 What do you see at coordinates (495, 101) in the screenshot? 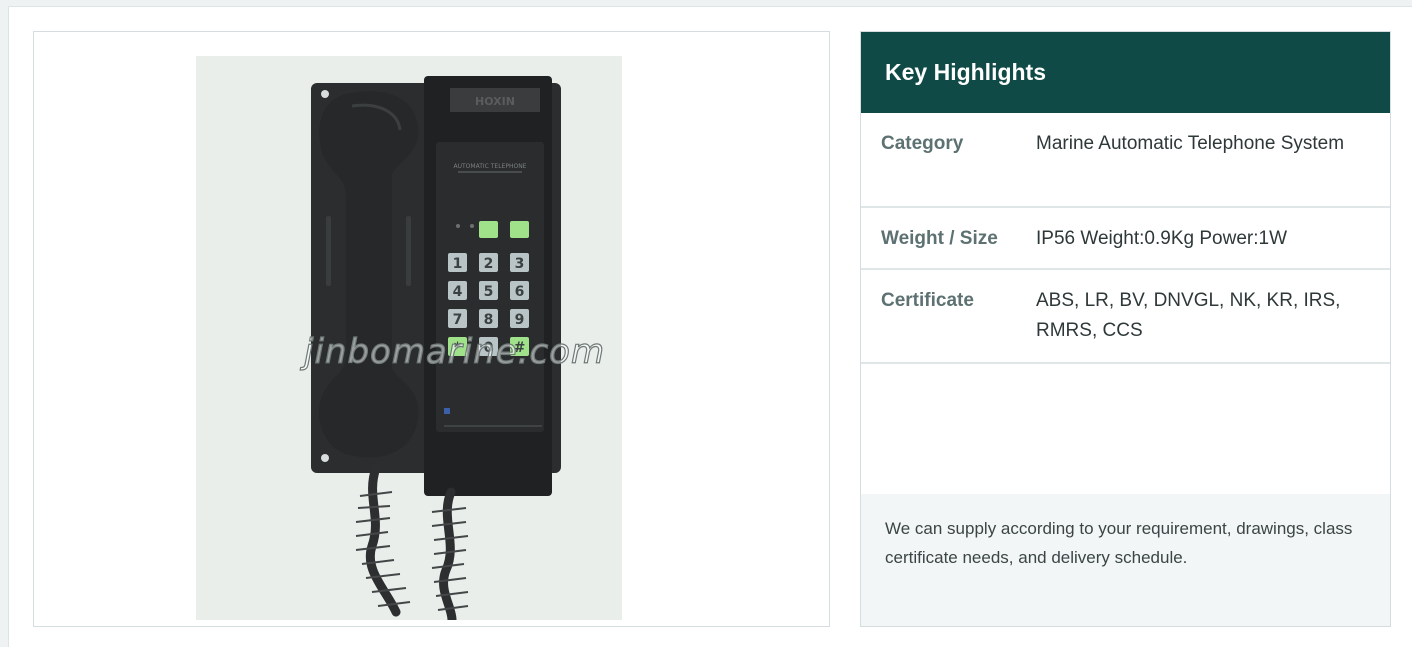
I see `brand-plate-text: HOXIN` at bounding box center [495, 101].